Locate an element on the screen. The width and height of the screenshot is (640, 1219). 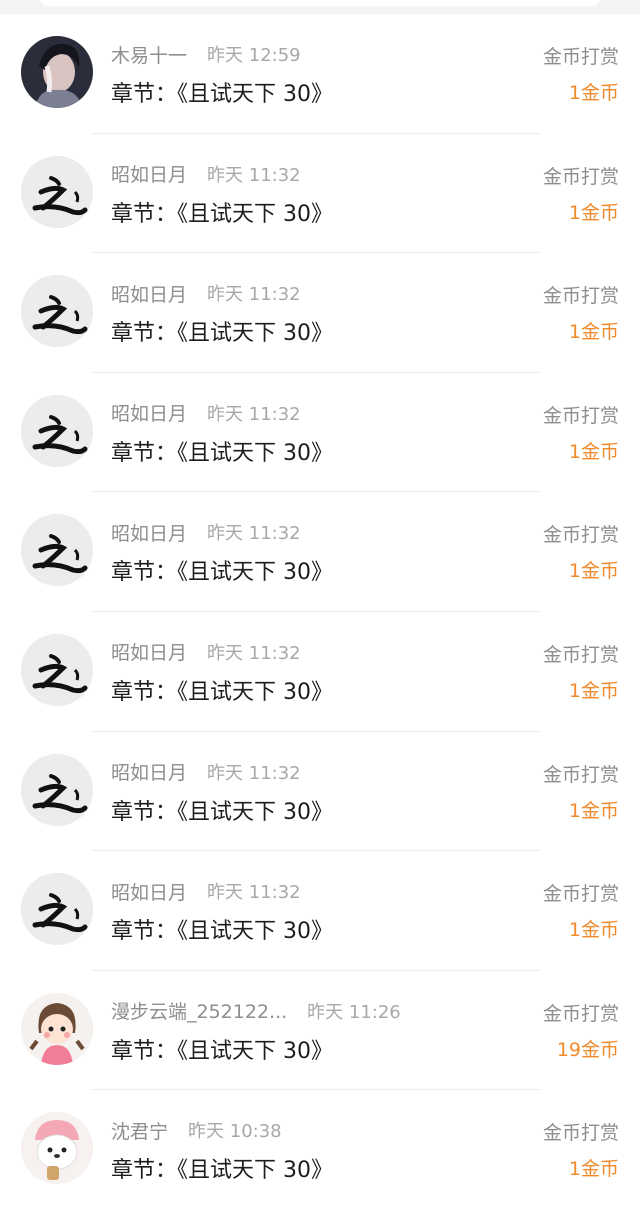
reward-time: 昨天 11:26 is located at coordinates (354, 1012).